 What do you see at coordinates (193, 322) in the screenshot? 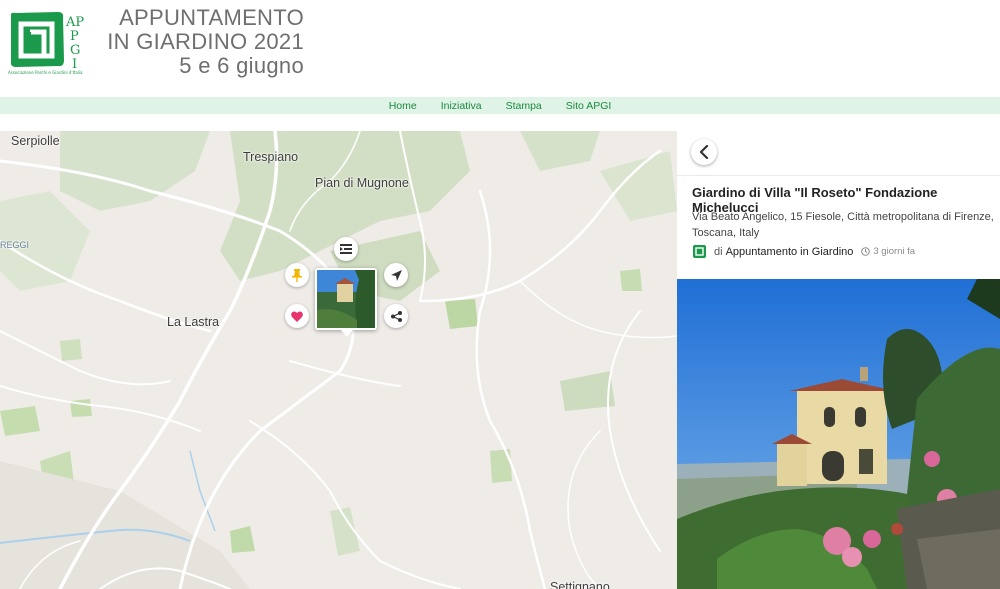
I see `place-la-lastra: La Lastra` at bounding box center [193, 322].